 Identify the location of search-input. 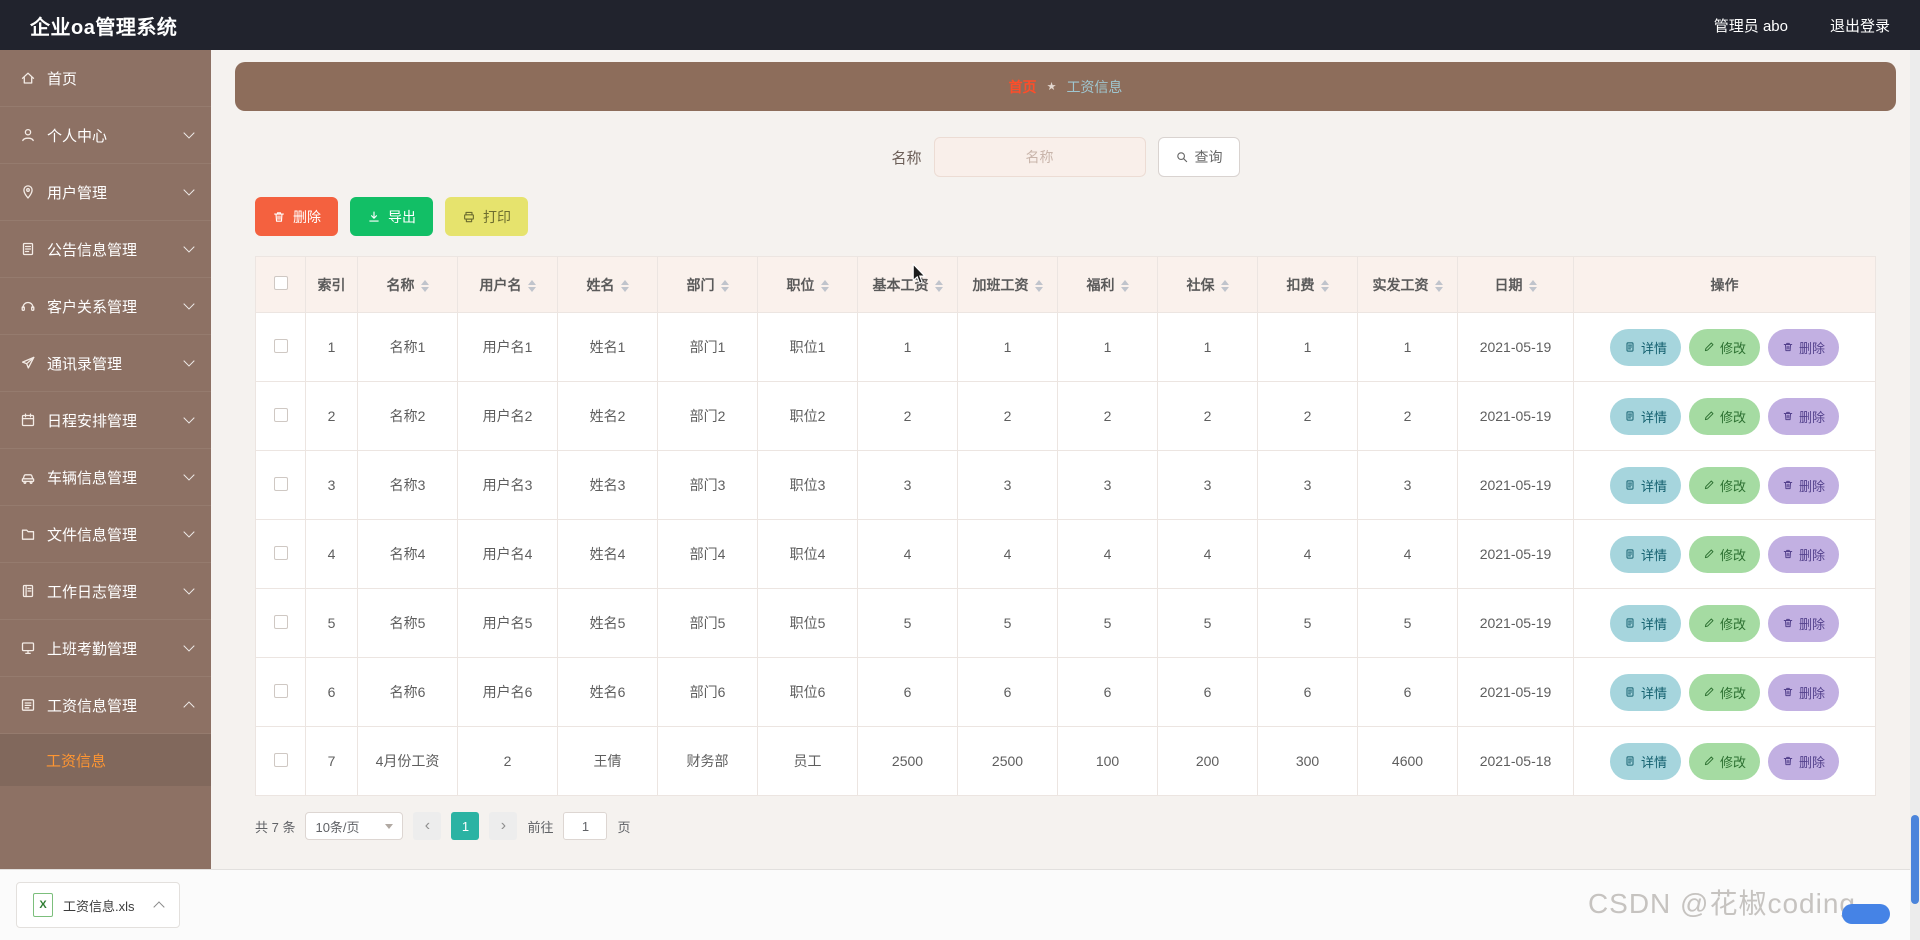
(1039, 157).